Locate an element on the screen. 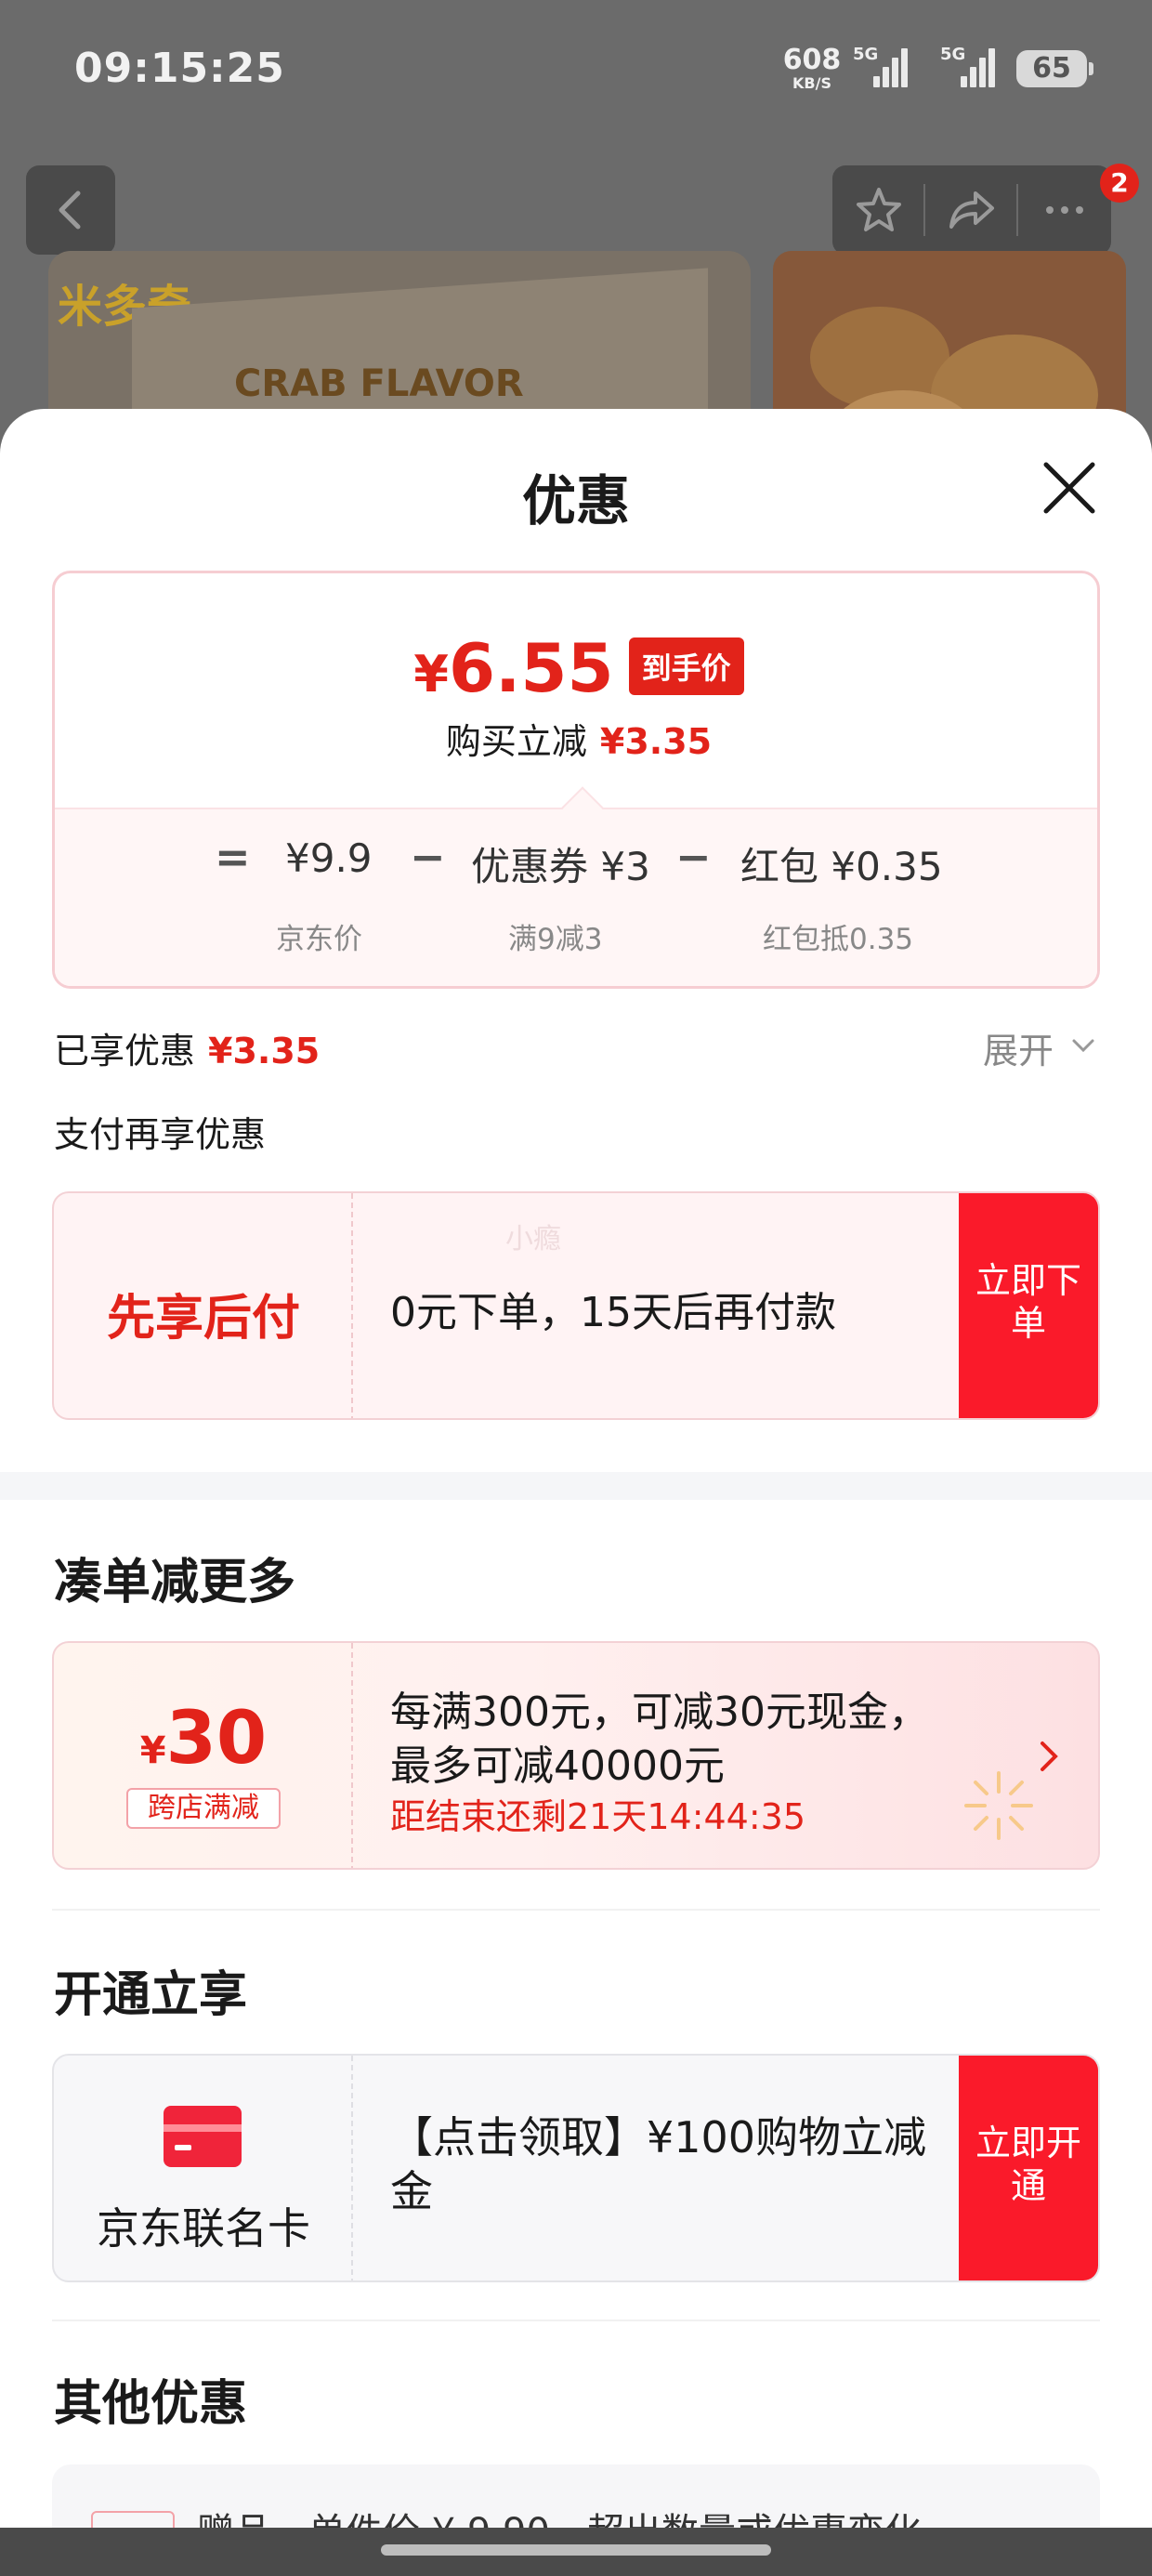 The height and width of the screenshot is (2576, 1152). coupon-currency: ¥ is located at coordinates (152, 1750).